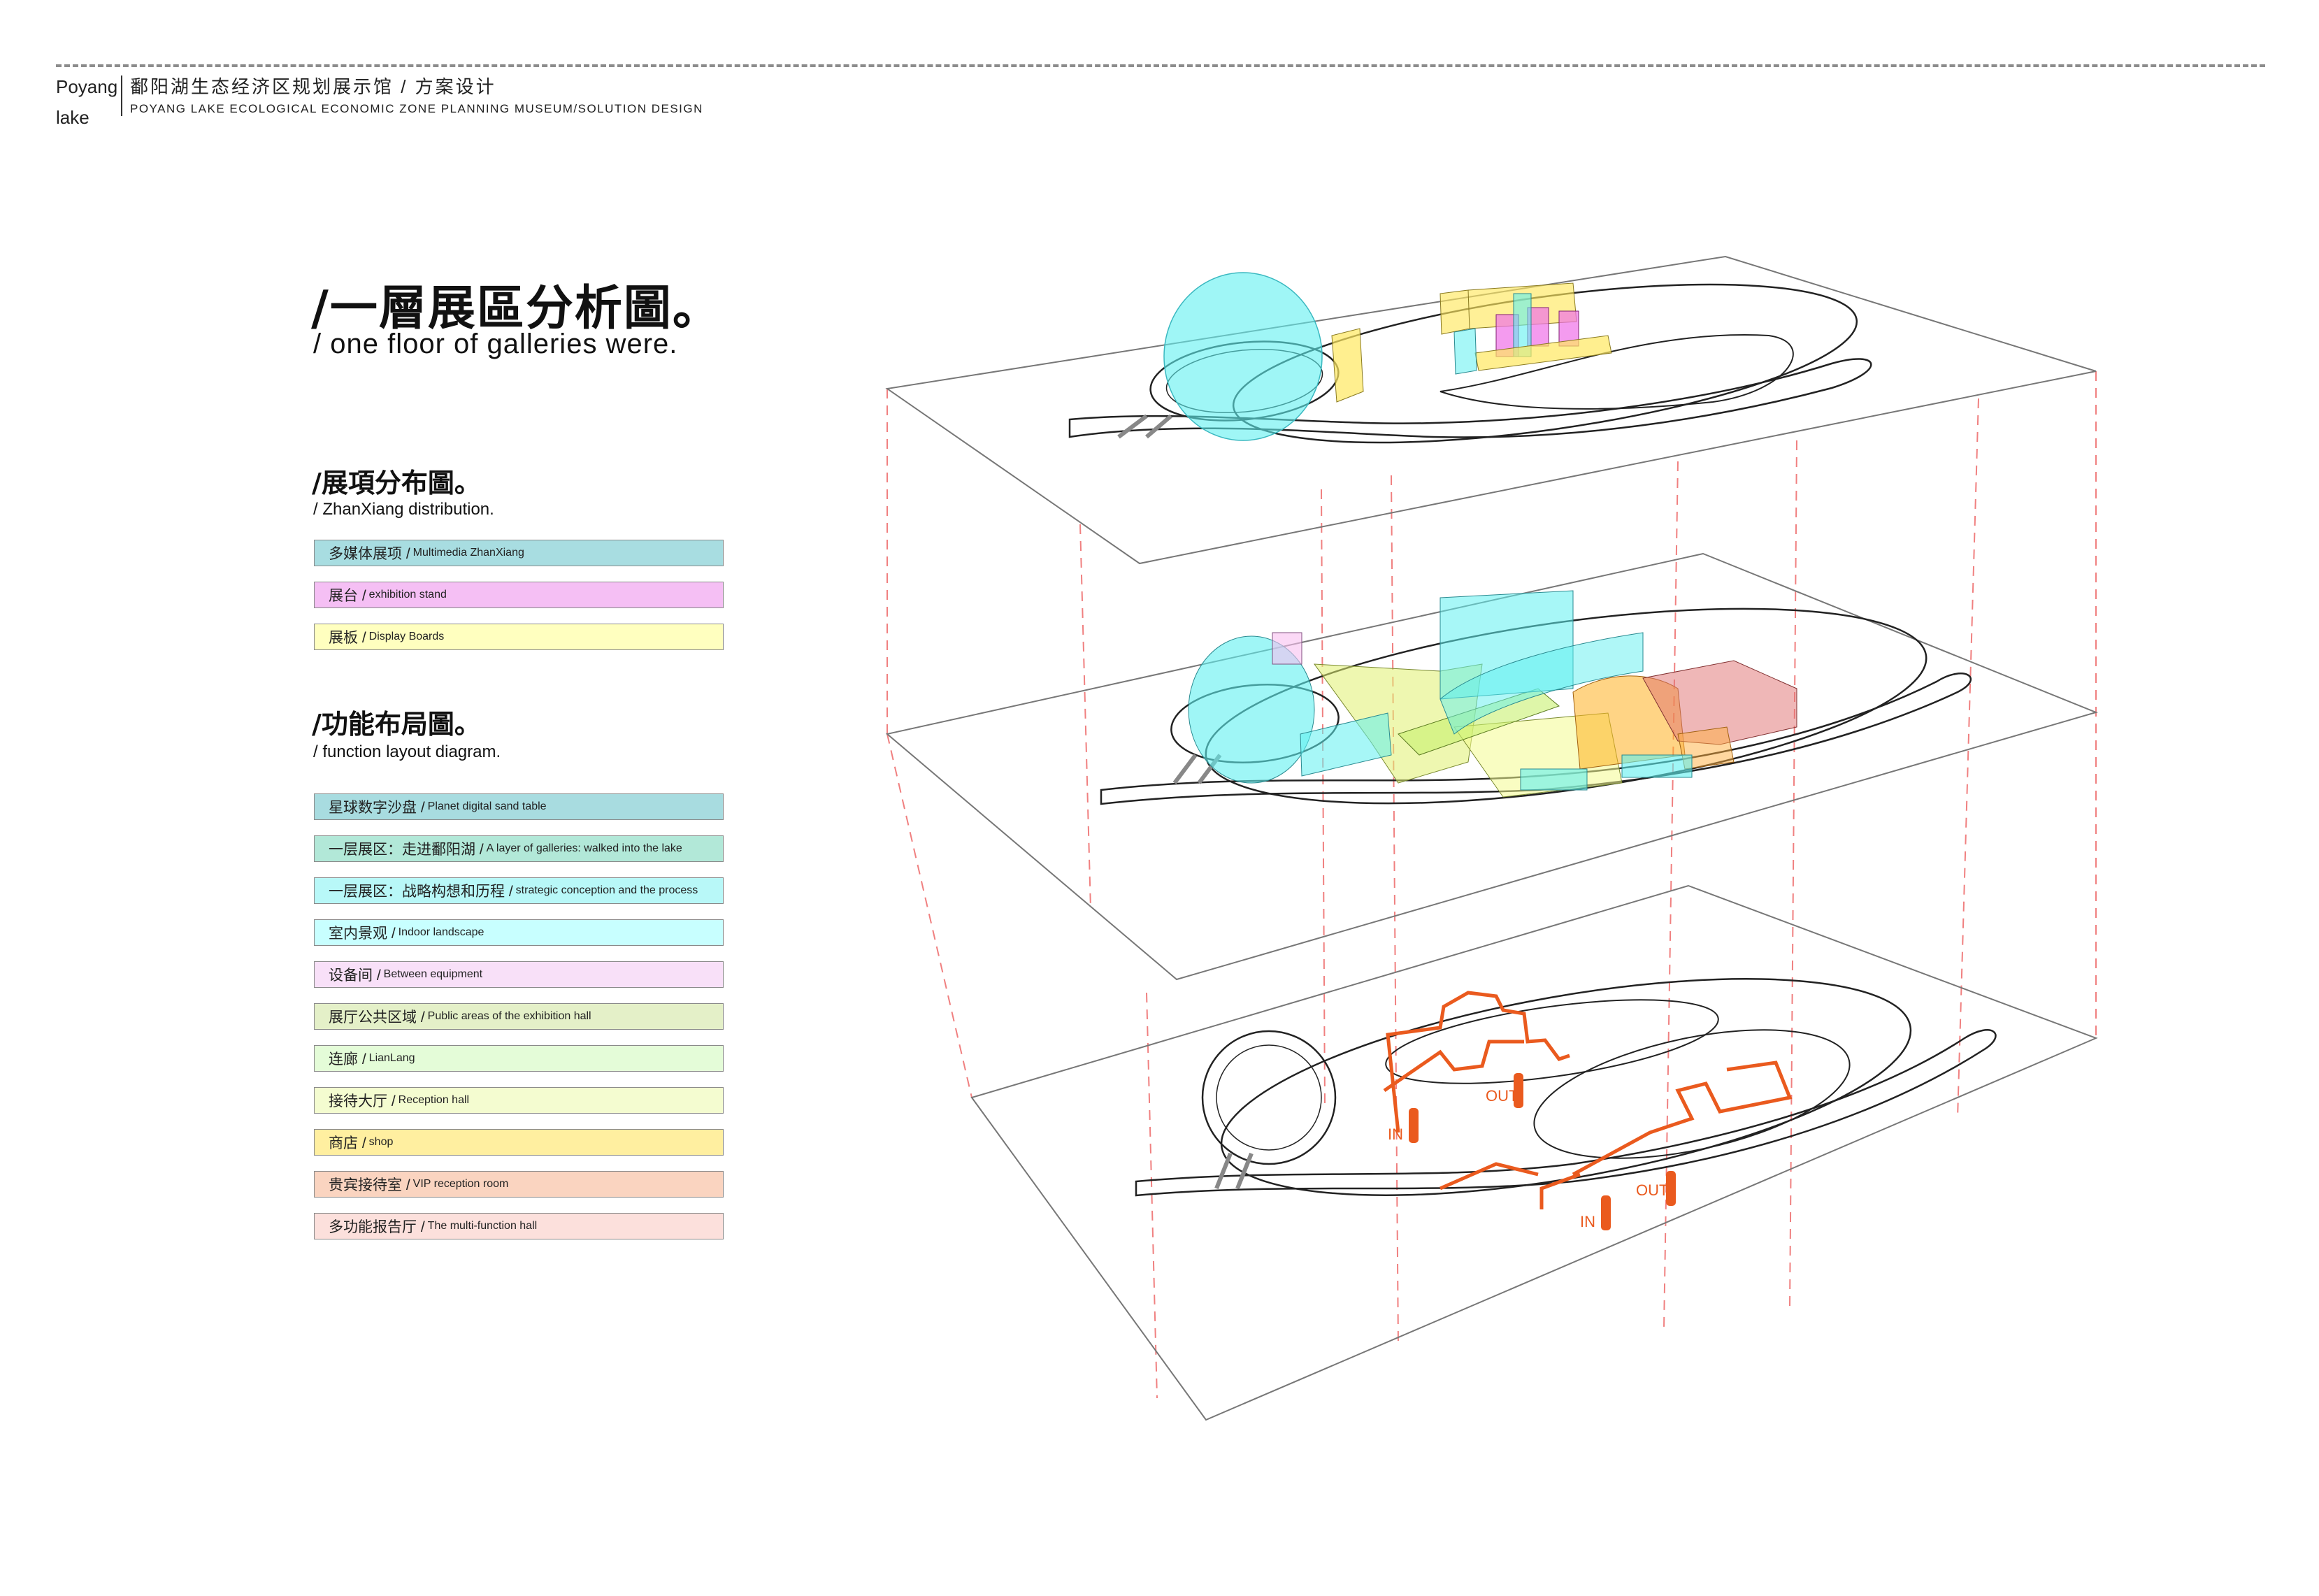 Image resolution: width=2319 pixels, height=1596 pixels. What do you see at coordinates (1395, 1134) in the screenshot?
I see `flow-label-in-left: IN` at bounding box center [1395, 1134].